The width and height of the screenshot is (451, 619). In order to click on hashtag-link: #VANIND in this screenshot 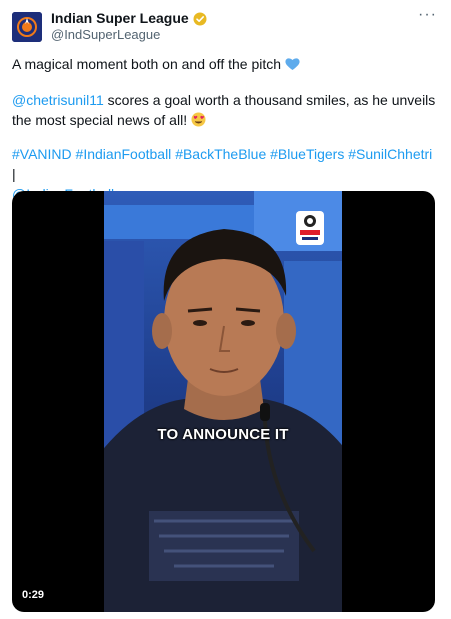, I will do `click(42, 154)`.